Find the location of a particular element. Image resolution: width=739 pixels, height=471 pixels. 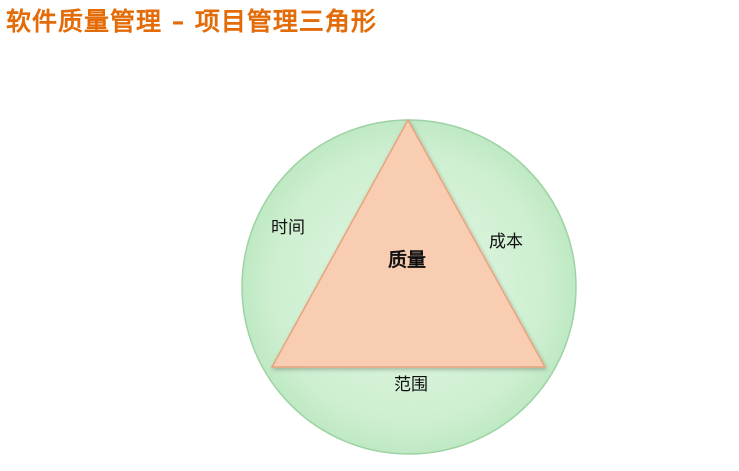

scope-label: 范围 is located at coordinates (411, 385).